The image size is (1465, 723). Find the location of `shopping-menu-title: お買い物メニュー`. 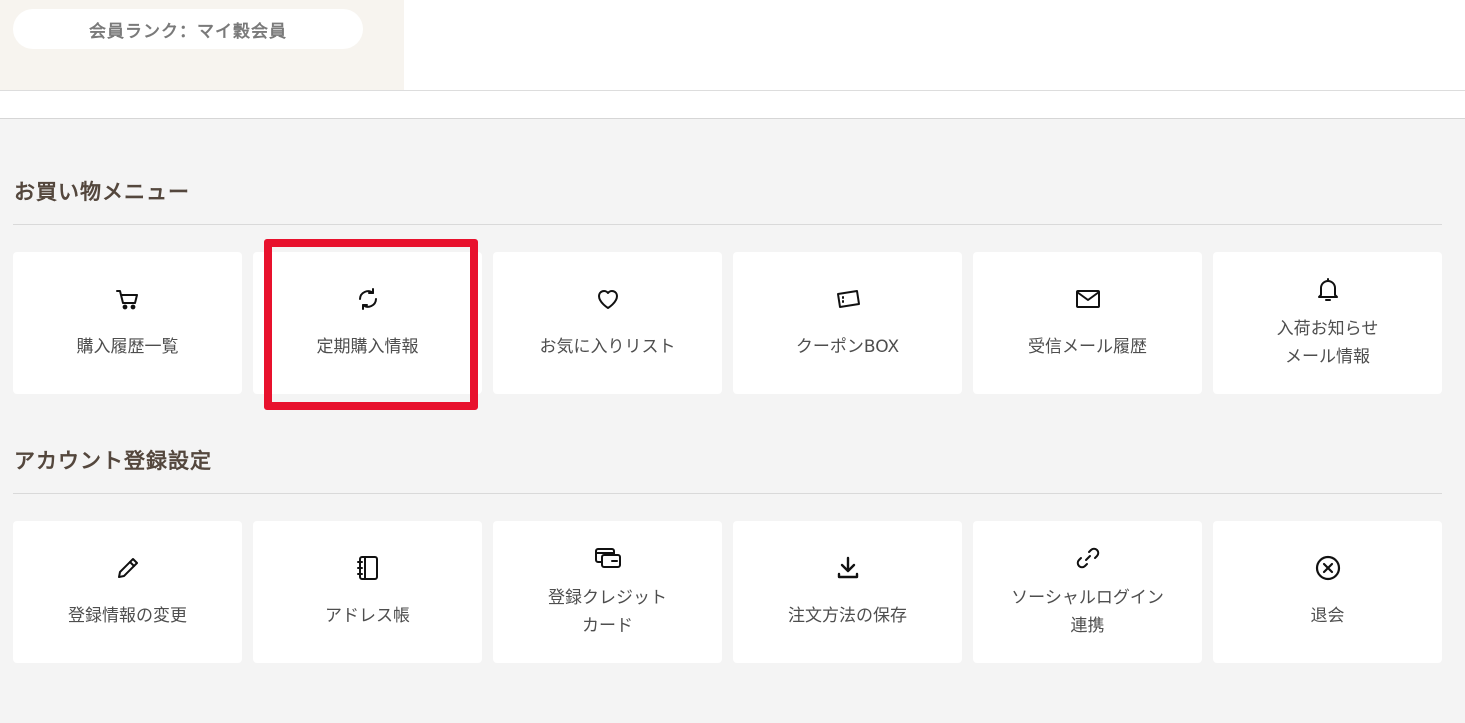

shopping-menu-title: お買い物メニュー is located at coordinates (102, 192).